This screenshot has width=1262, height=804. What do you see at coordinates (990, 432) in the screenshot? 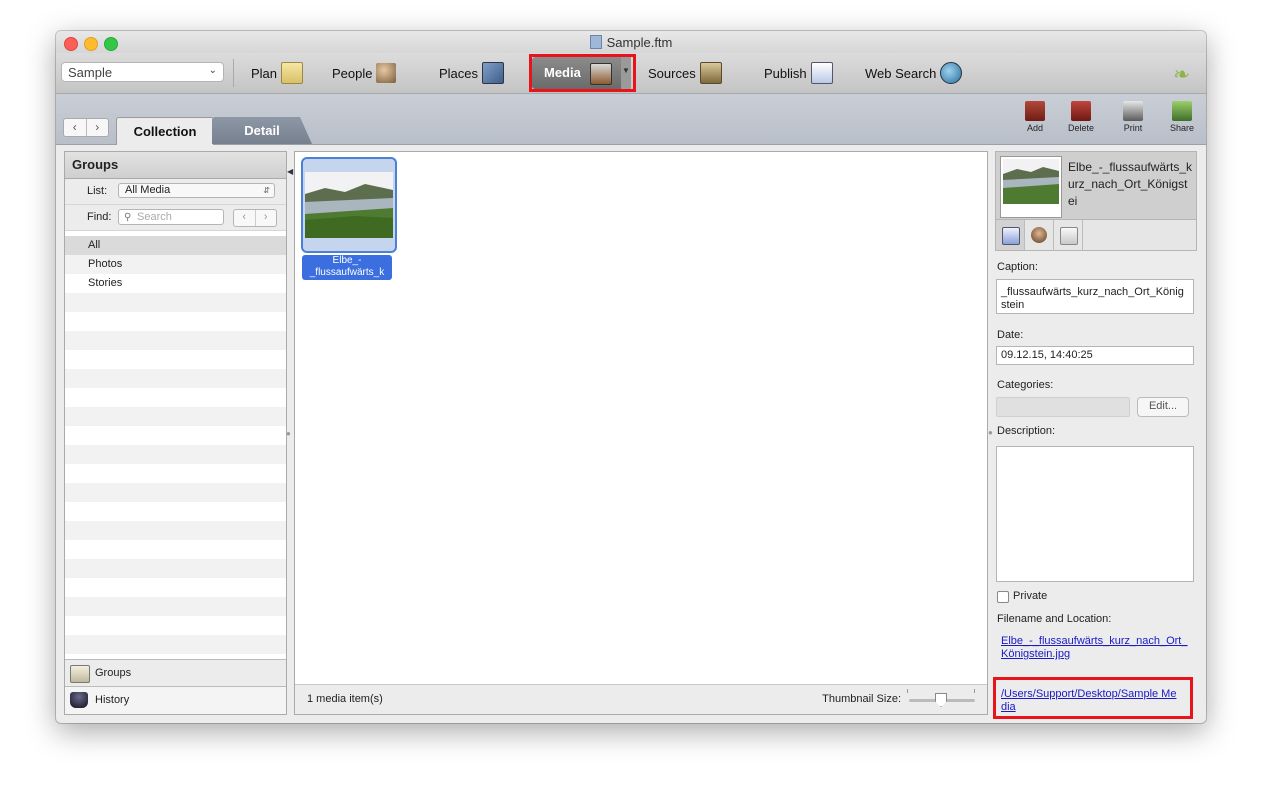
I see `detail-splitter-grip-icon: ●` at bounding box center [990, 432].